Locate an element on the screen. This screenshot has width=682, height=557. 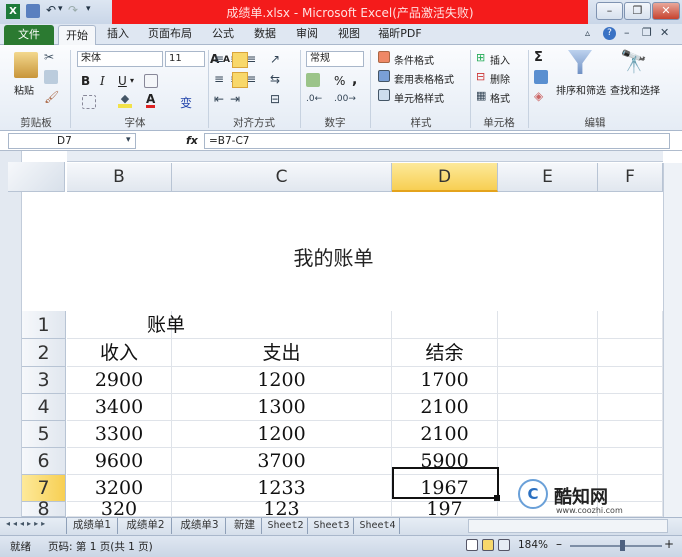
sheet-tab-sheet2: Sheet2 is located at coordinates (286, 526).